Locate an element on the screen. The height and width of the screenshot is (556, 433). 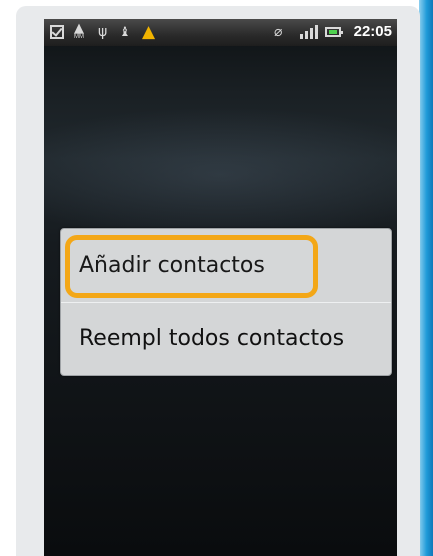
vibrate-icon: ⌀ is located at coordinates (278, 32).